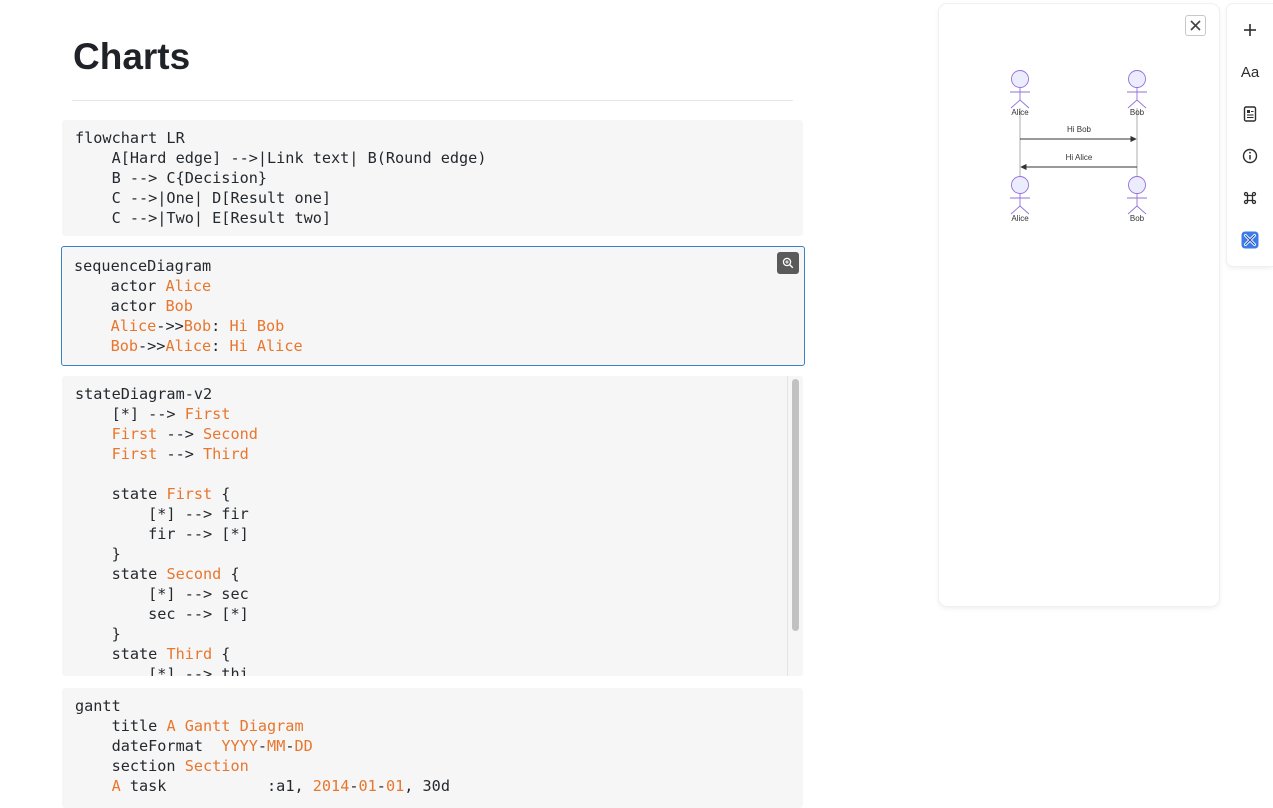 This screenshot has width=1273, height=808. What do you see at coordinates (1079, 124) in the screenshot?
I see `sequence-diagram-preview: Alice Bob Hi Bob Hi Alice Alice Bob` at bounding box center [1079, 124].